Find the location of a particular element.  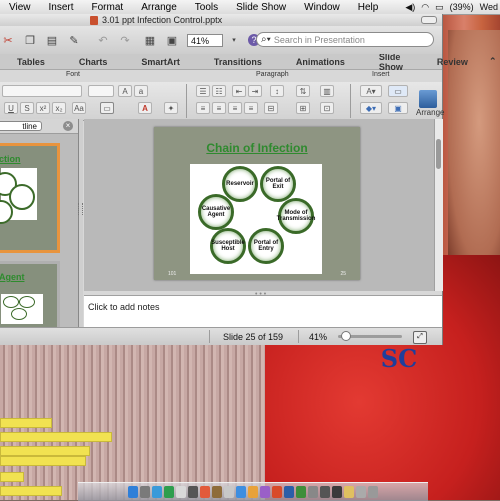

excel-icon is located at coordinates (301, 492).